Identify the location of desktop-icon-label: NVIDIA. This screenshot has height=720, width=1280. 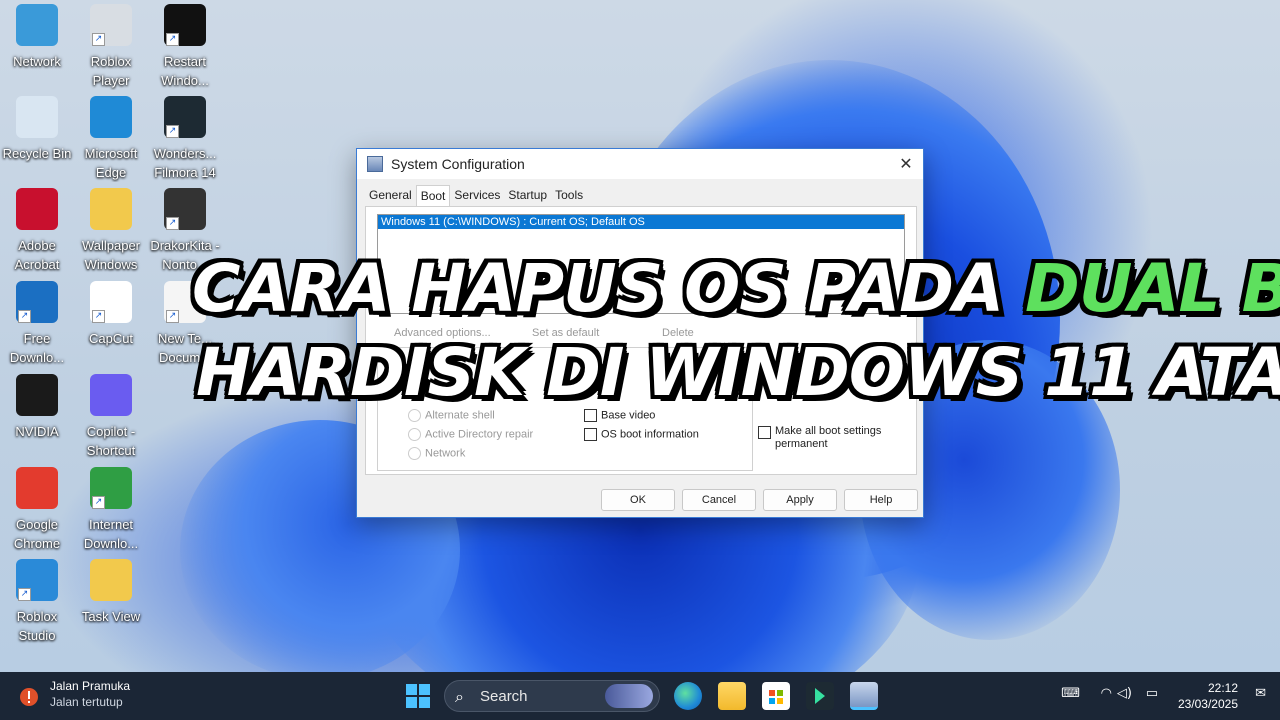
(37, 431).